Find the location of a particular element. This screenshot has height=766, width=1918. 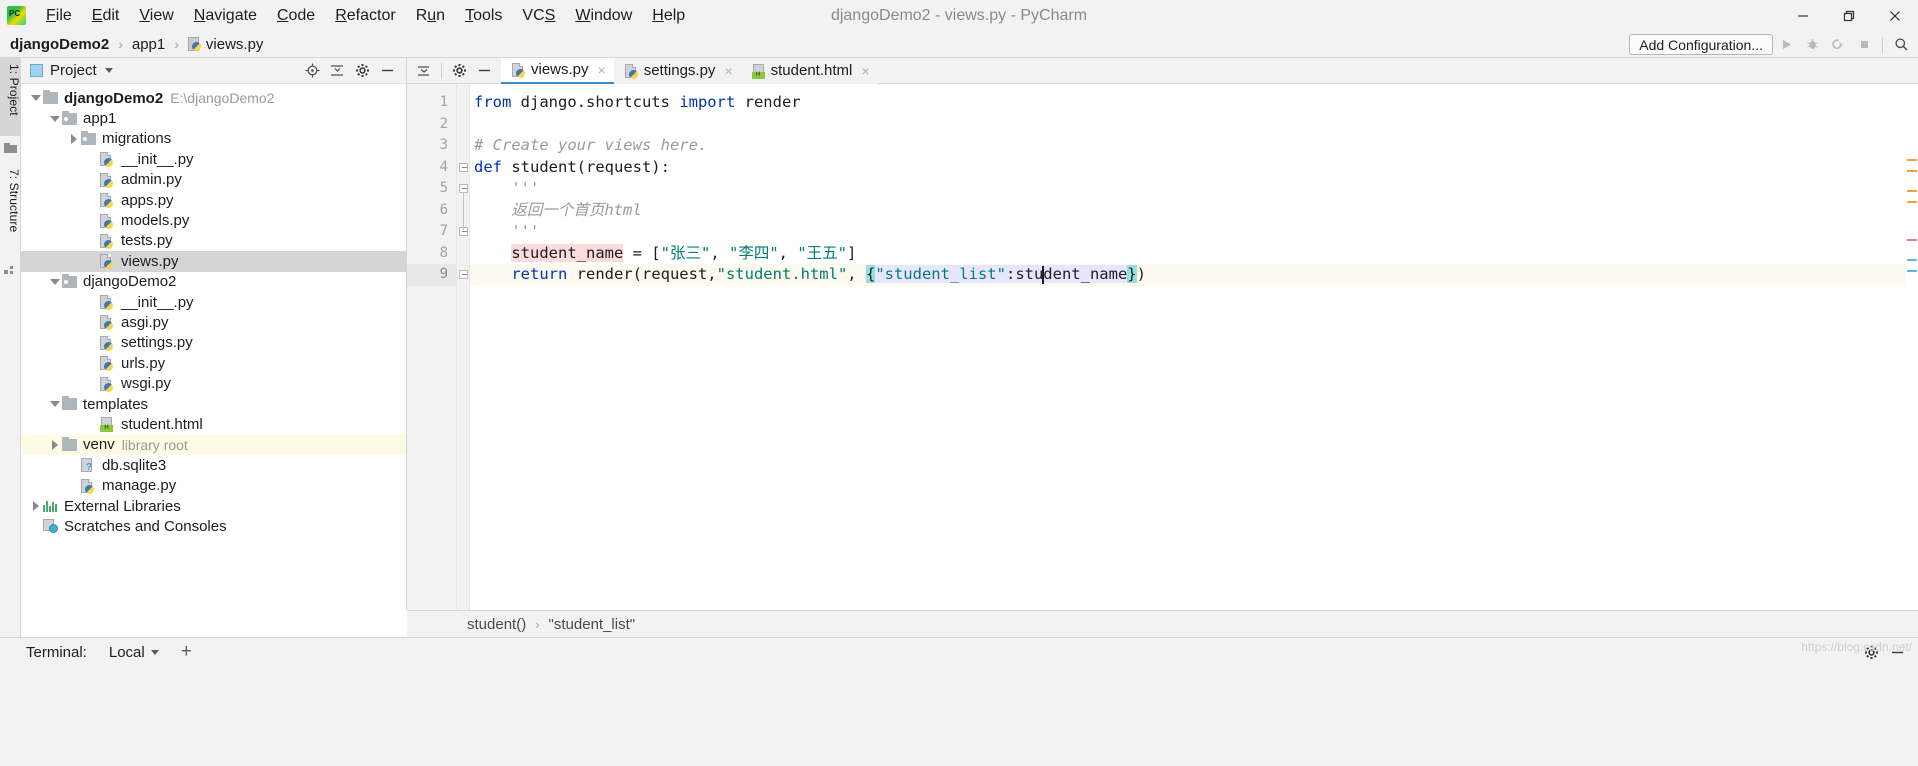

code-token: import is located at coordinates (707, 102).